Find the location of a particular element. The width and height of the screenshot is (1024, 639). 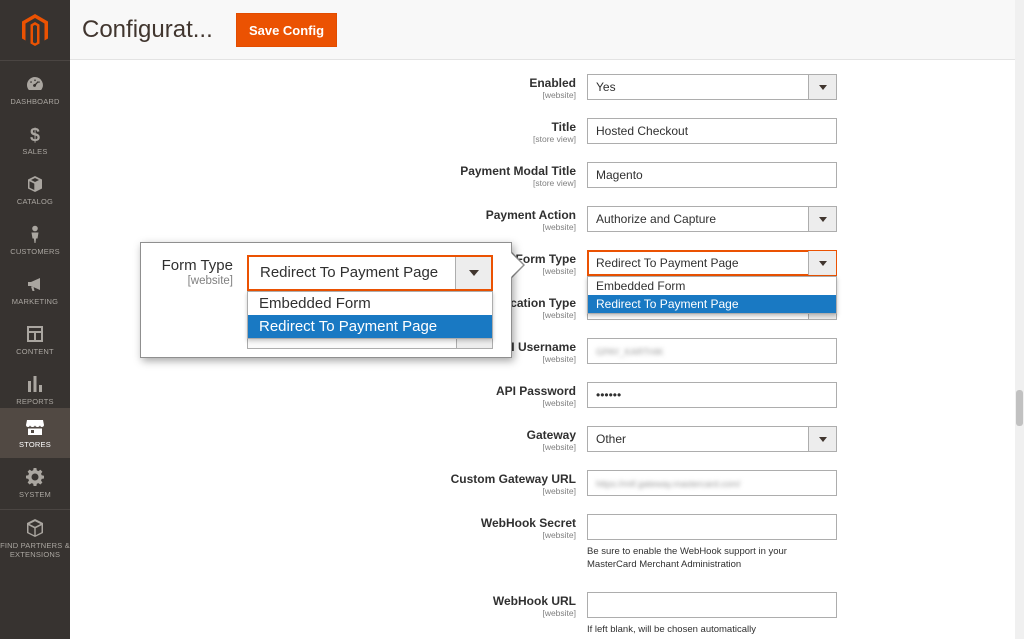

magento-logo is located at coordinates (35, 30).